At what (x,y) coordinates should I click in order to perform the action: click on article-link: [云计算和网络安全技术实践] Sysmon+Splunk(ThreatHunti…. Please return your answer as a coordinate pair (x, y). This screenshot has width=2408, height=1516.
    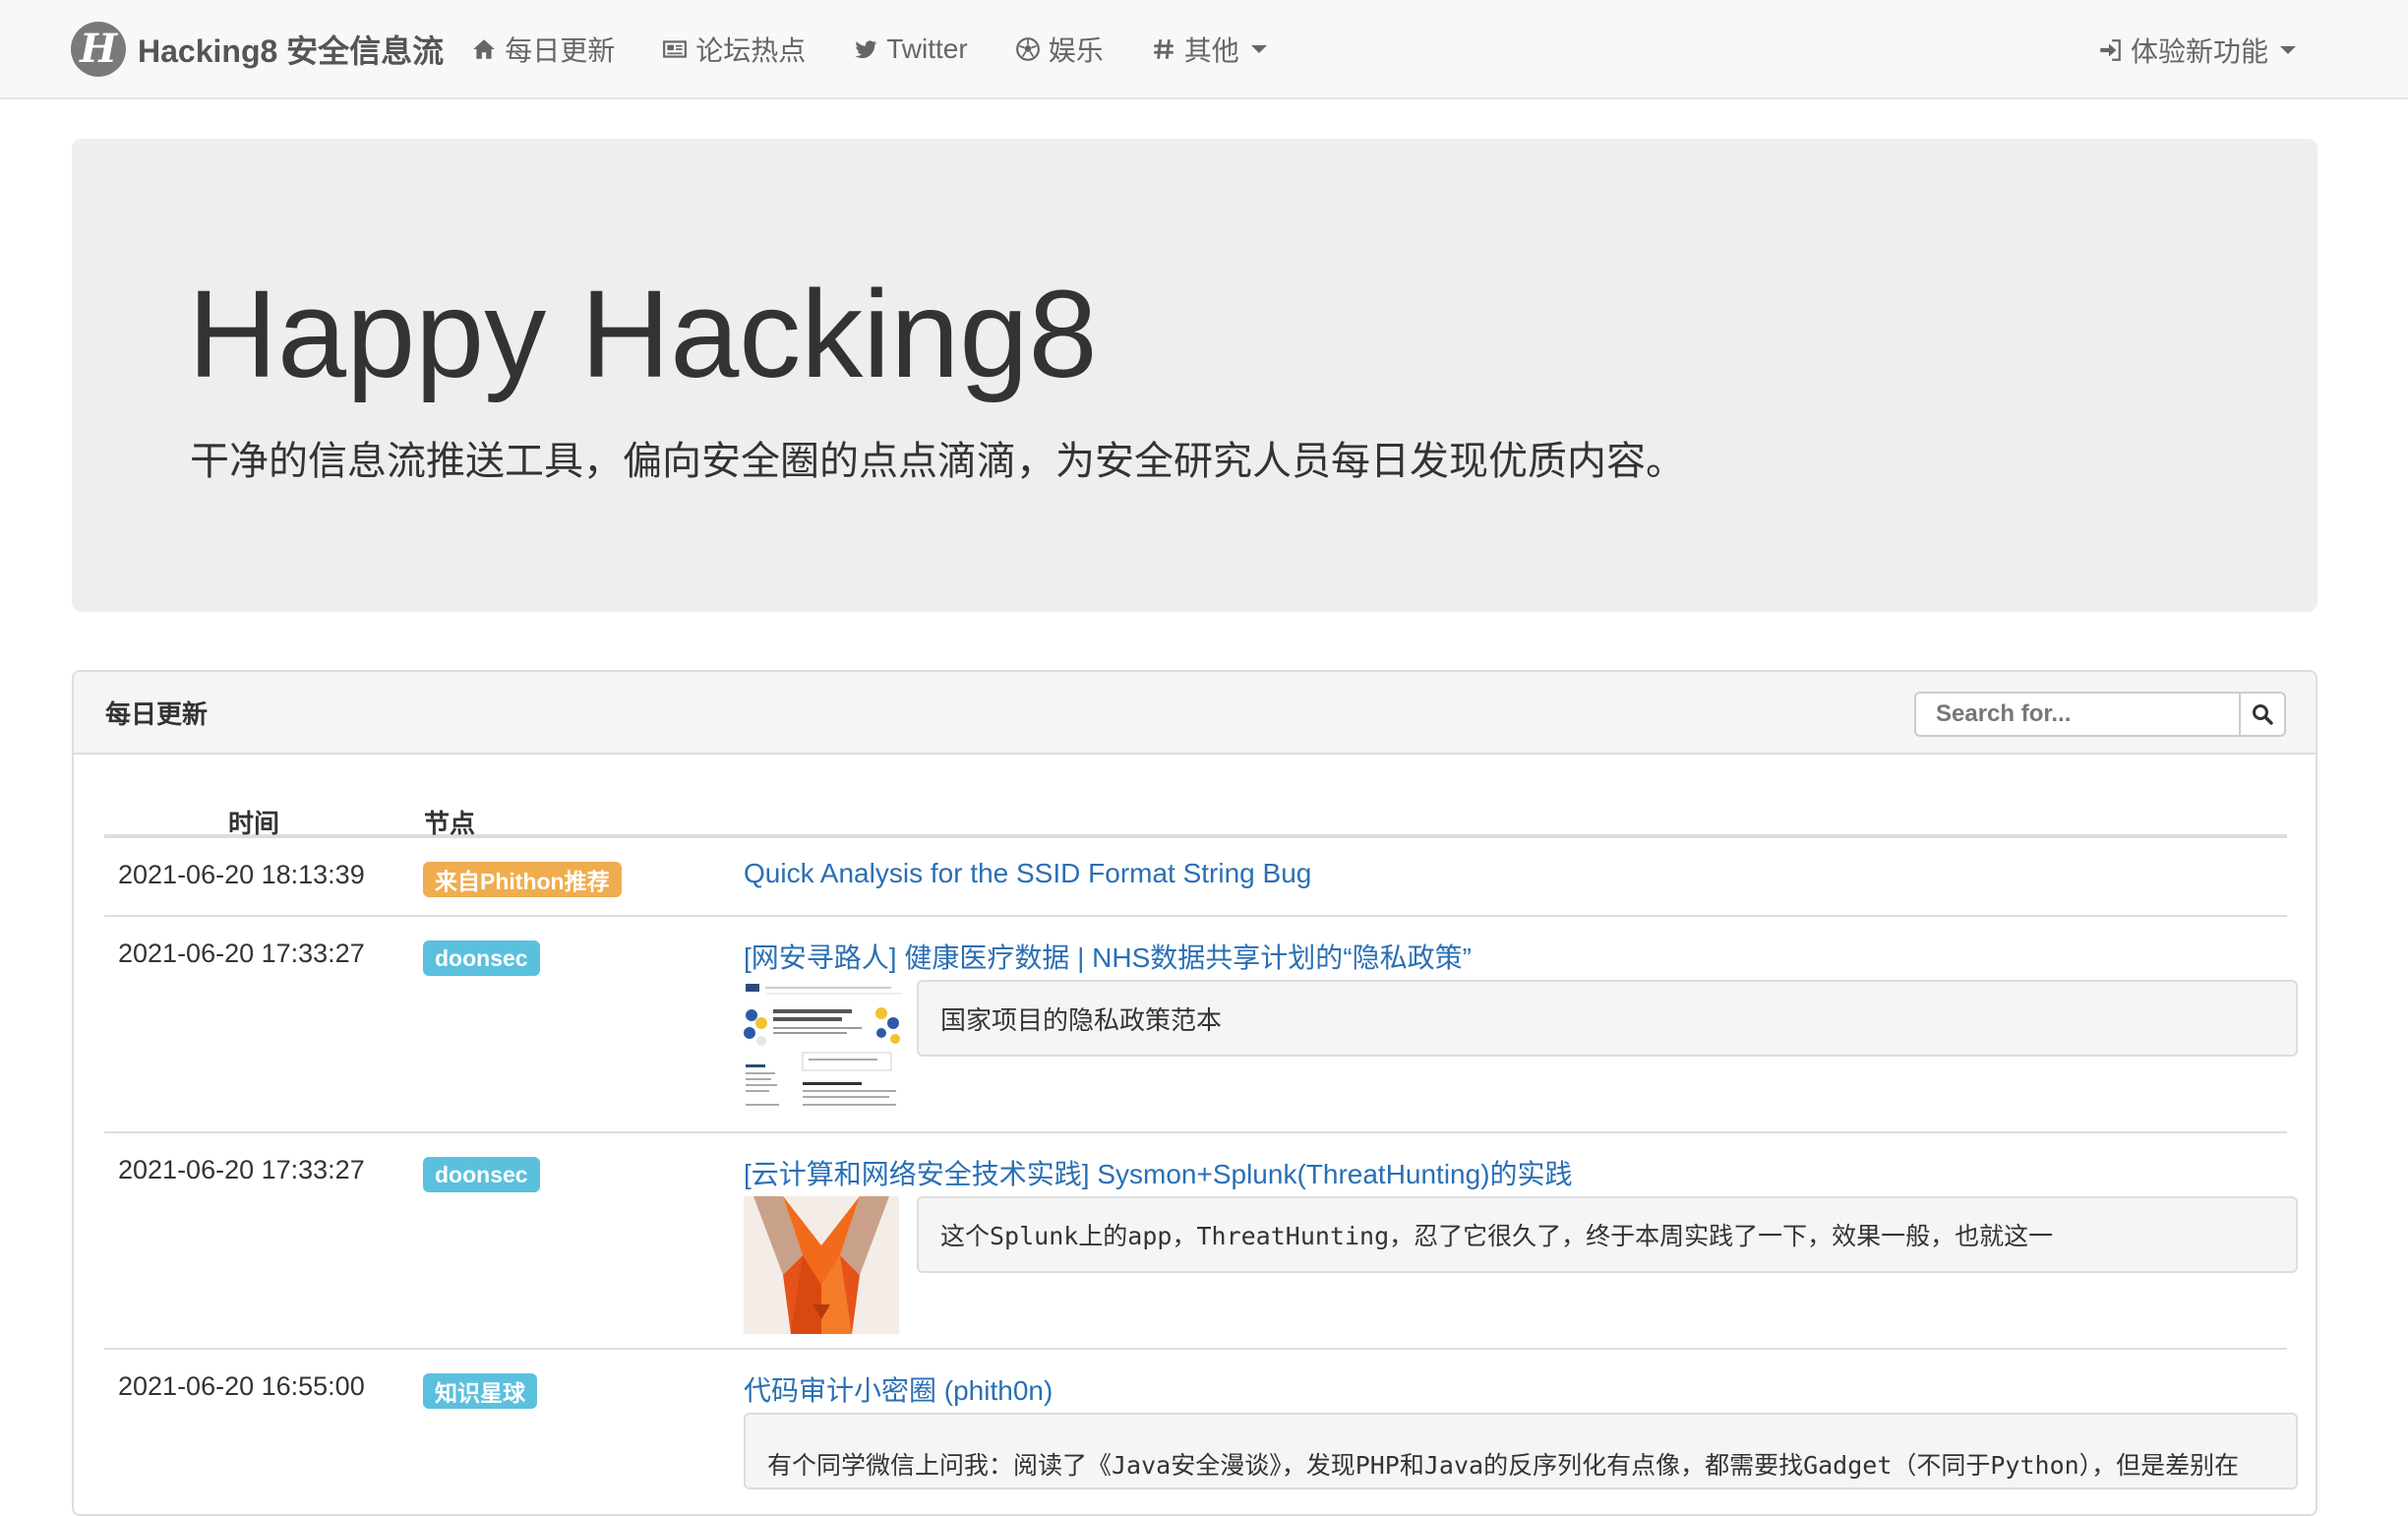
    Looking at the image, I should click on (1158, 1172).